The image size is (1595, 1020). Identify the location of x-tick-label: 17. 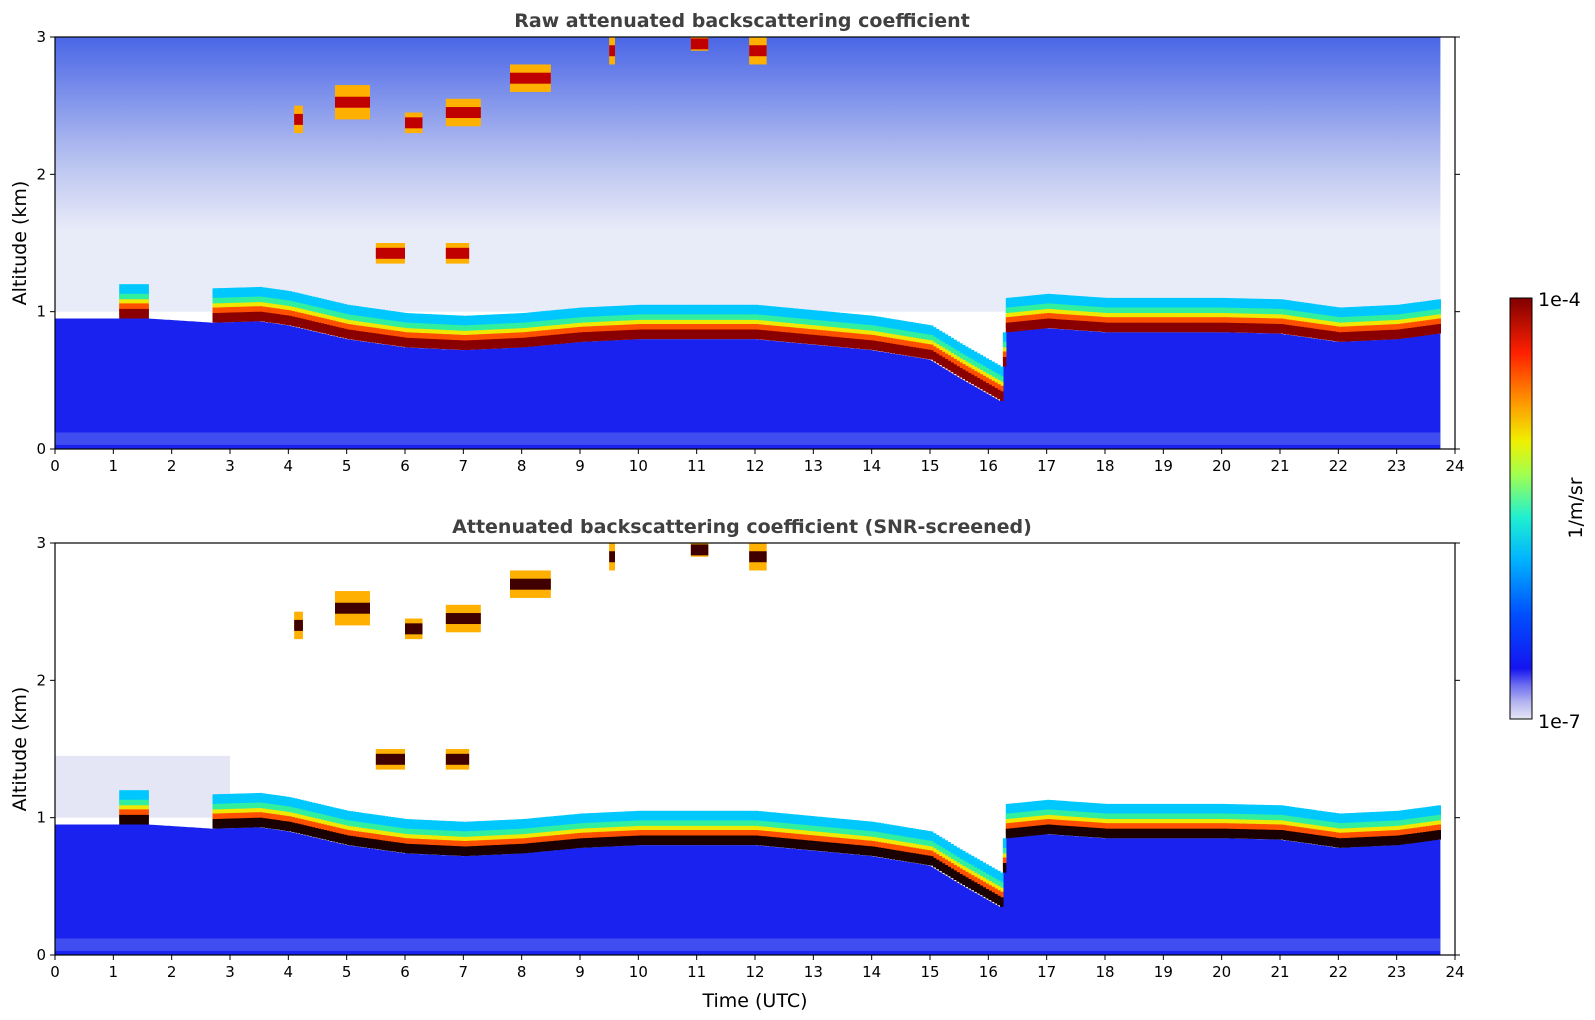
(1046, 466).